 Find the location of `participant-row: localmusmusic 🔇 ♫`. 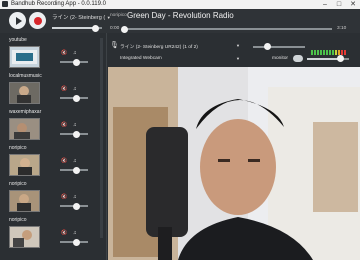

participant-row: localmusmusic 🔇 ♫ is located at coordinates (53, 90).